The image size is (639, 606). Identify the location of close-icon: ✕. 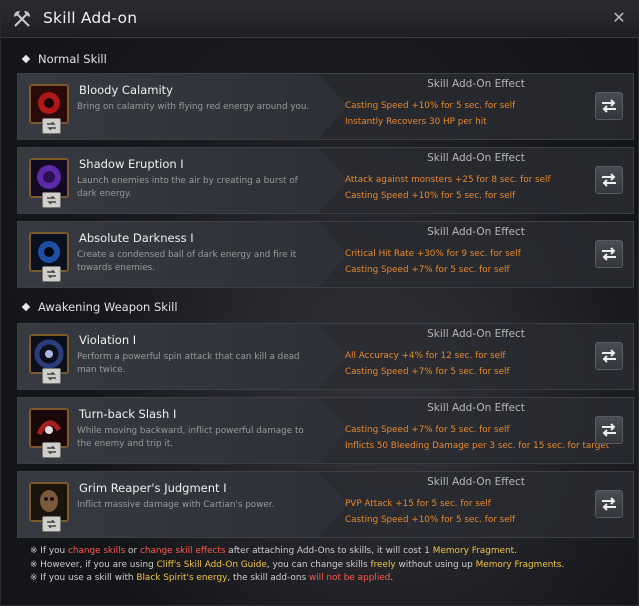
(619, 18).